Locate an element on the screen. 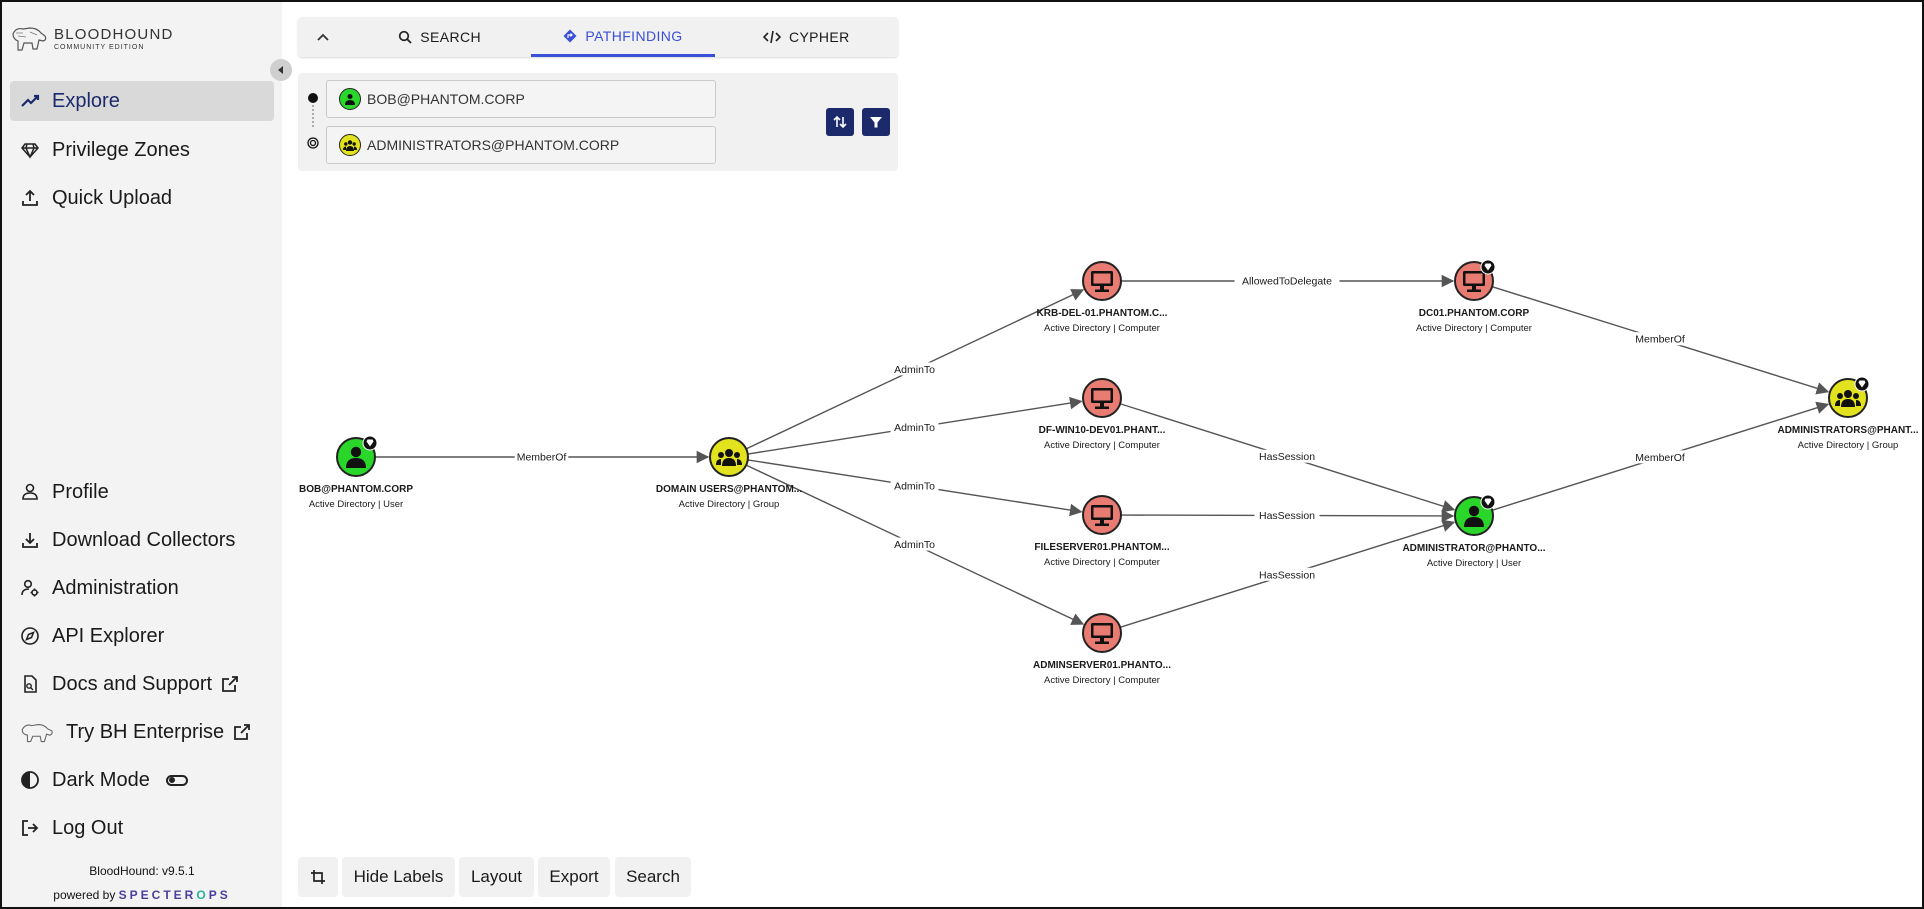 Image resolution: width=1924 pixels, height=909 pixels. edge-label: AllowedToDelegate is located at coordinates (1287, 282).